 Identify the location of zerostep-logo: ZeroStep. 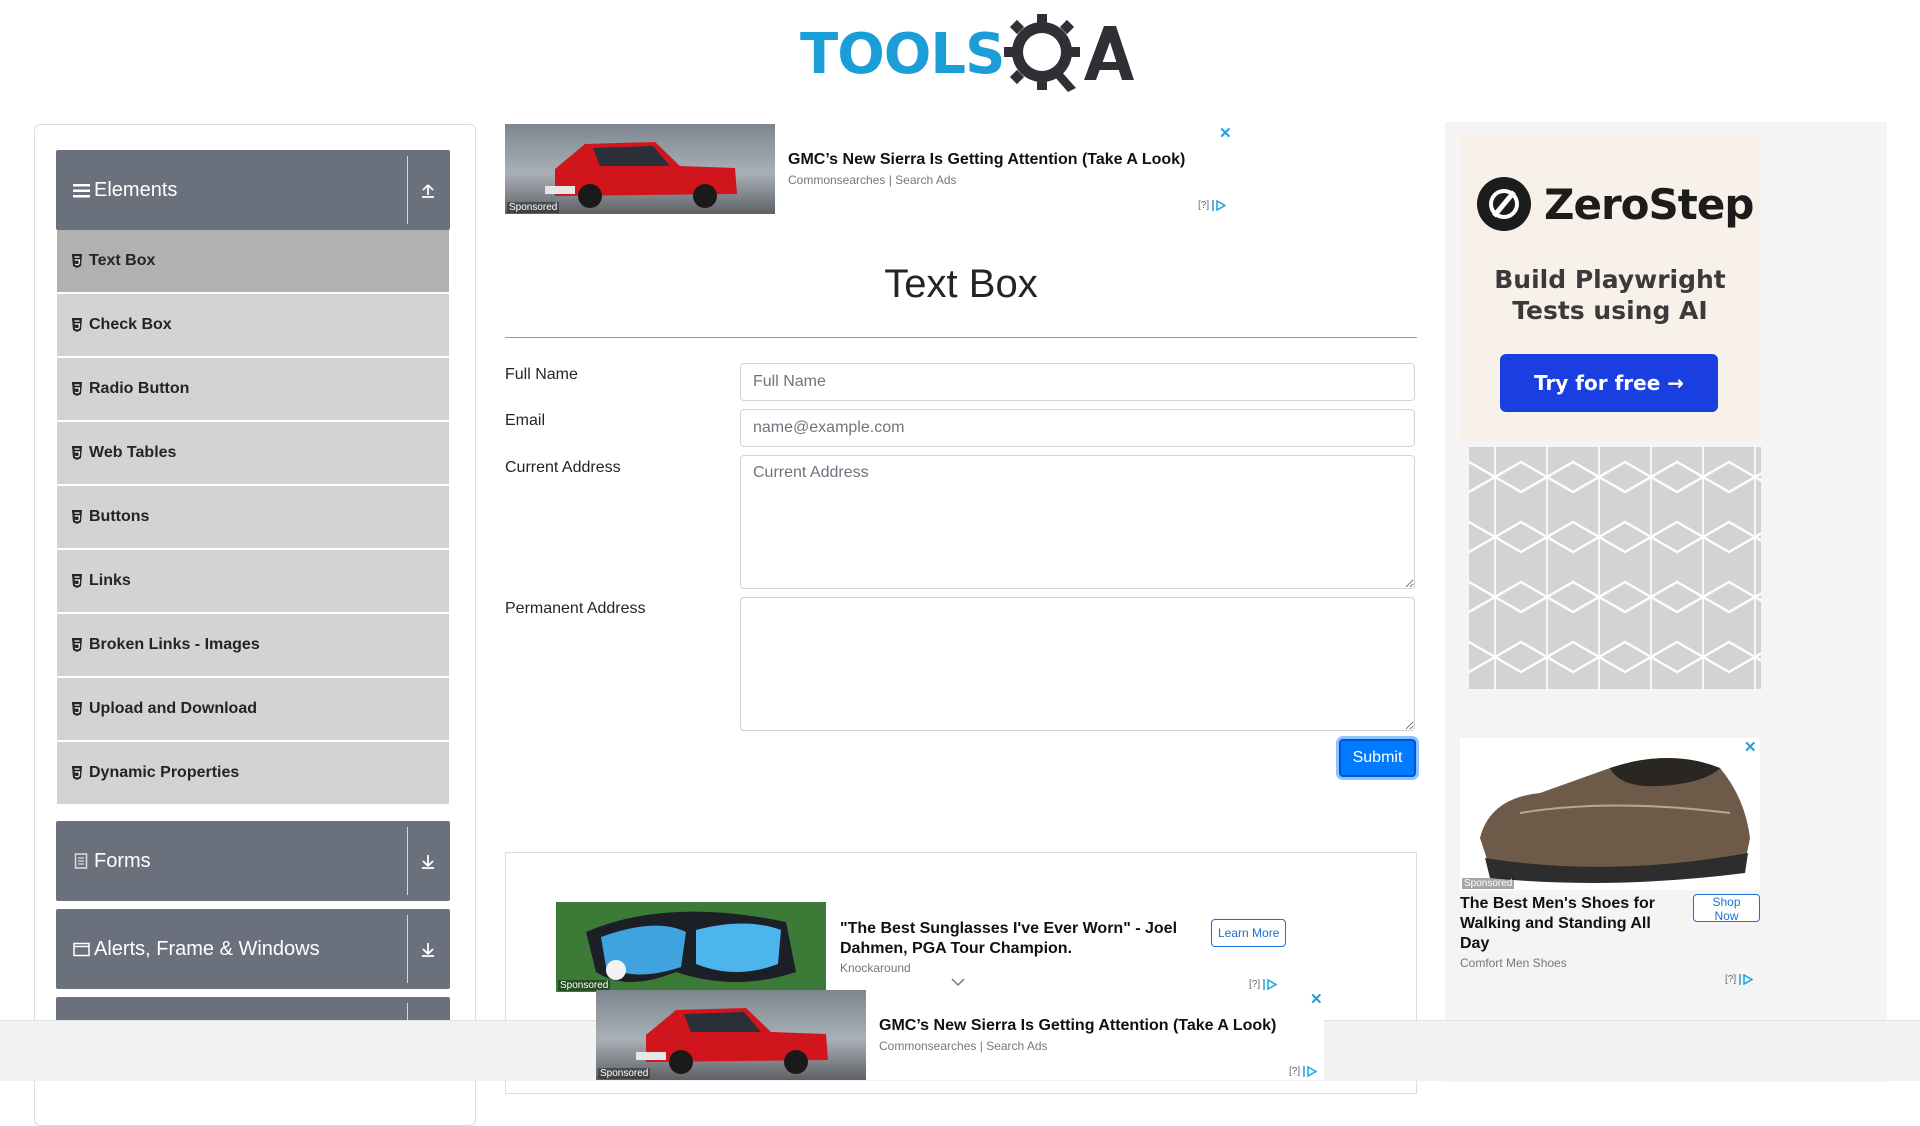
(1615, 204).